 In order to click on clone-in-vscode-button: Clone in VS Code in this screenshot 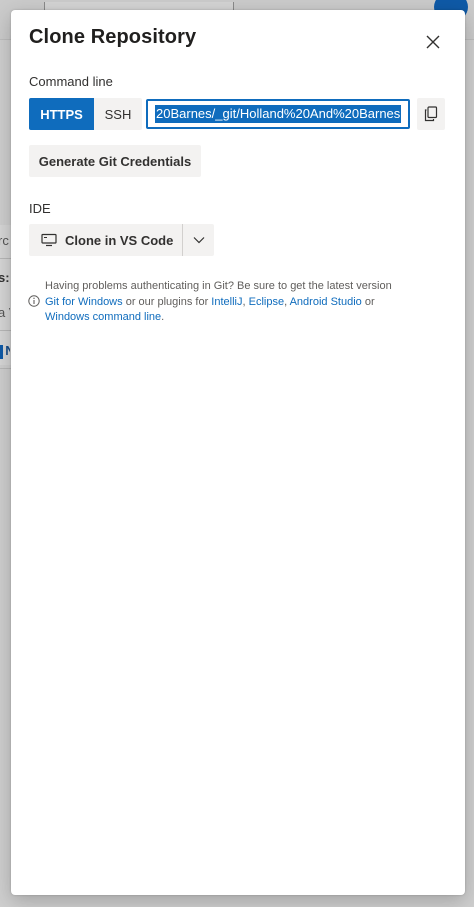, I will do `click(105, 240)`.